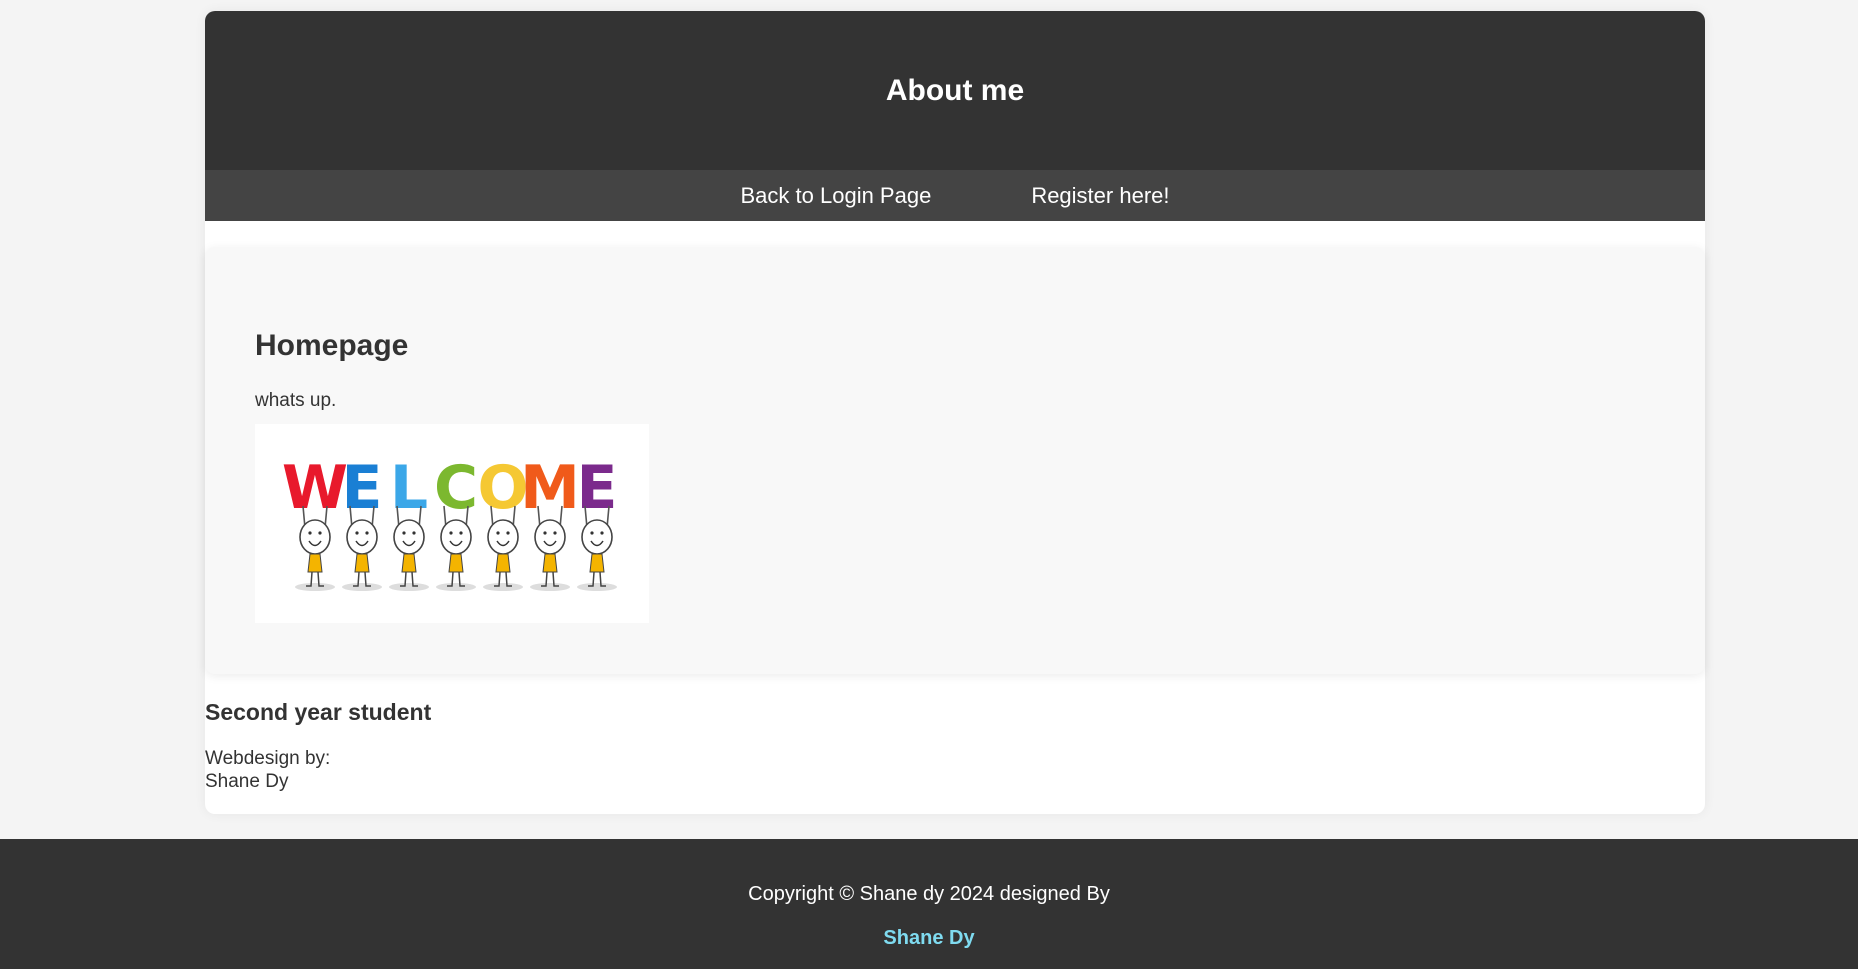 The image size is (1858, 969). I want to click on page-title: About me, so click(955, 90).